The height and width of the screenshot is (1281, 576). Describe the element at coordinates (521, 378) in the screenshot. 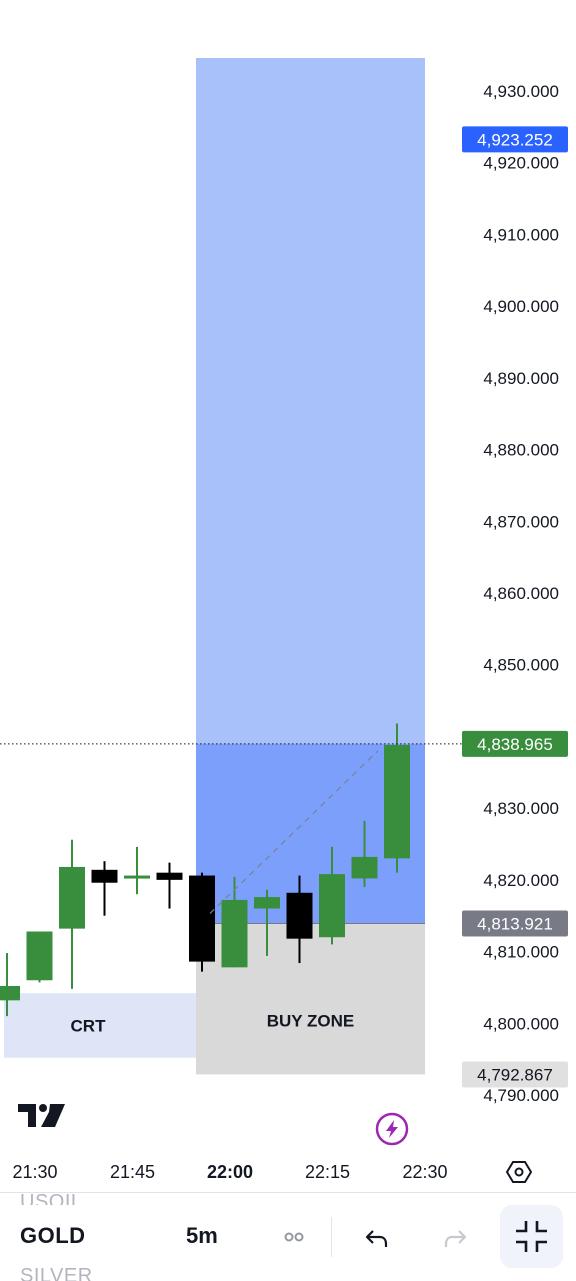

I see `price-tick-label: 4,890.000` at that location.